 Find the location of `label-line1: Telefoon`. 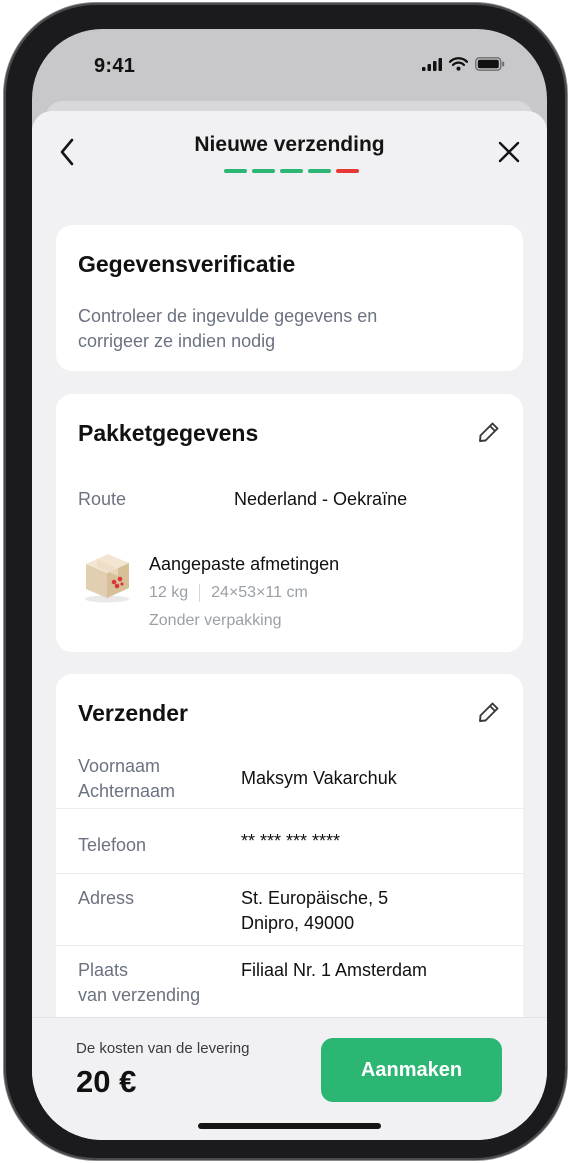

label-line1: Telefoon is located at coordinates (112, 845).